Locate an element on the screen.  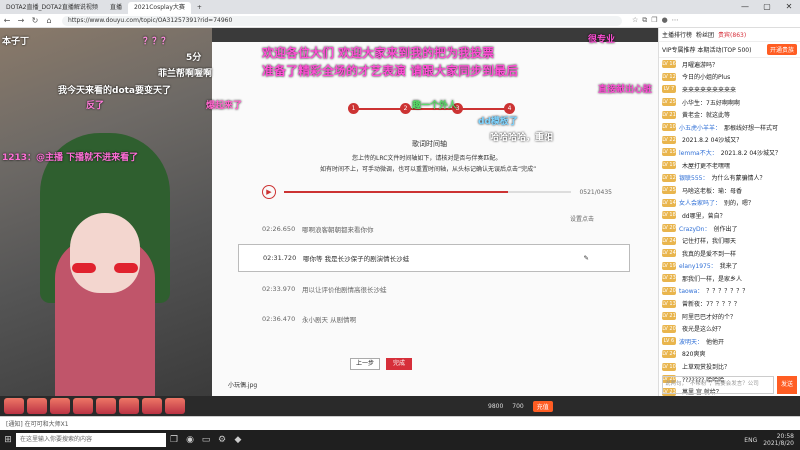
chat-message: LV 20 taowa：？？？？？？？ is located at coordinates (729, 291).